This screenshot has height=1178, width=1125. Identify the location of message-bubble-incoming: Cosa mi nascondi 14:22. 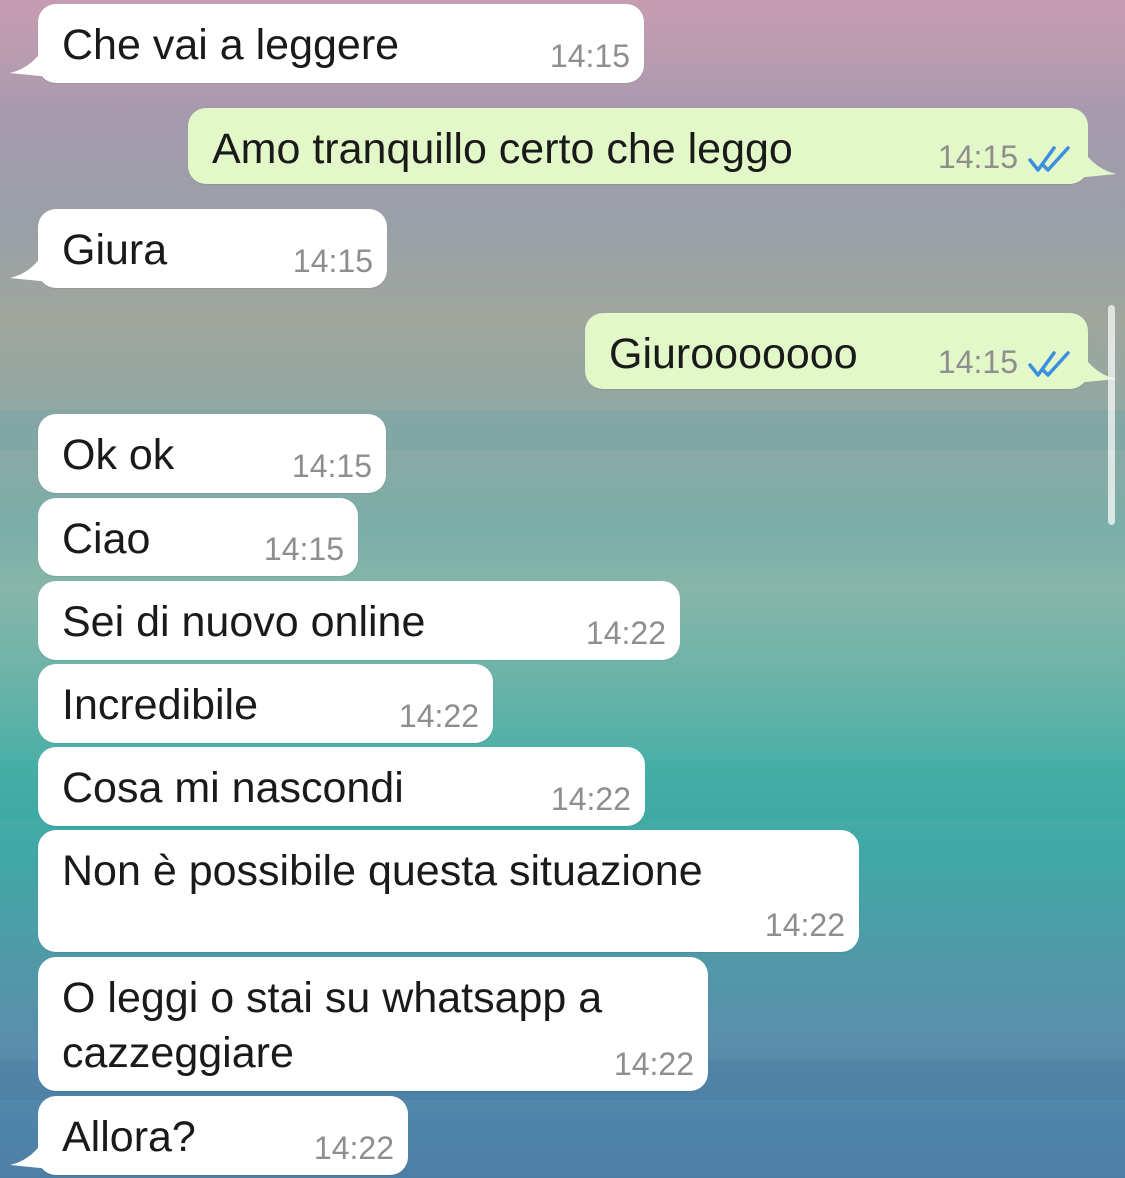
(341, 786).